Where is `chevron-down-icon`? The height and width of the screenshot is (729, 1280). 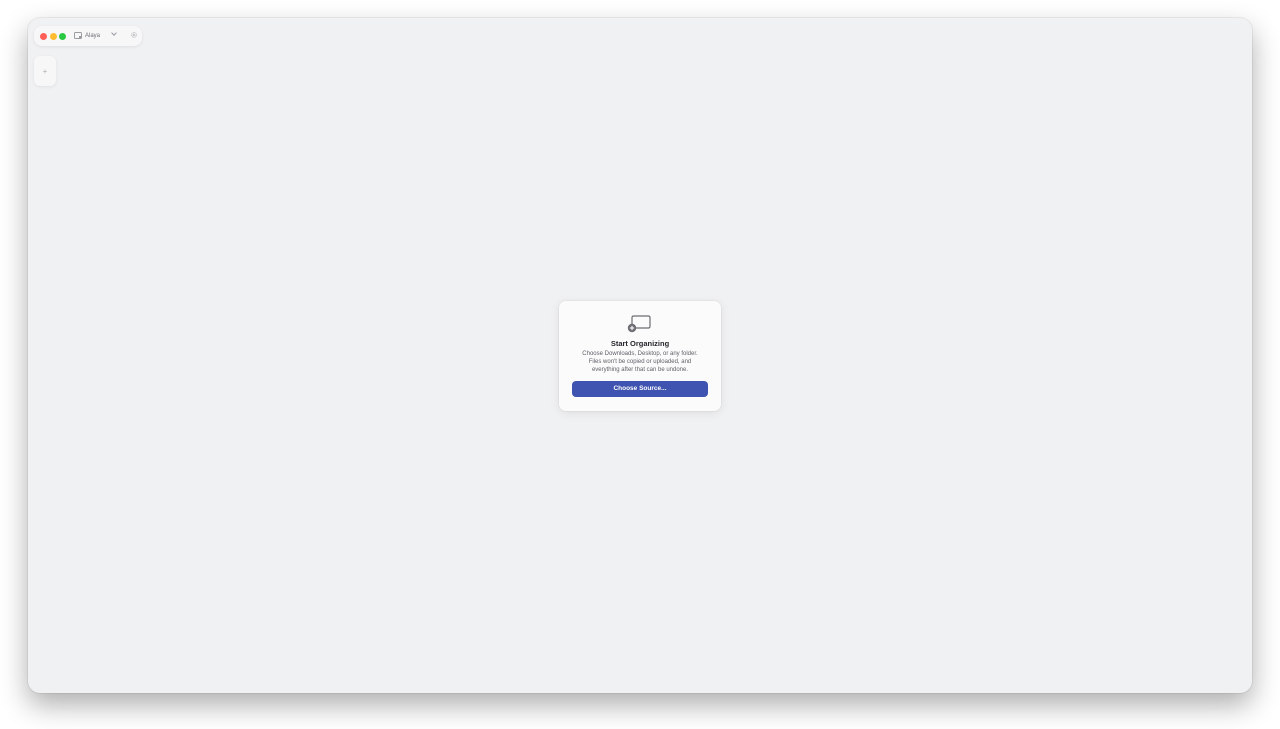 chevron-down-icon is located at coordinates (114, 33).